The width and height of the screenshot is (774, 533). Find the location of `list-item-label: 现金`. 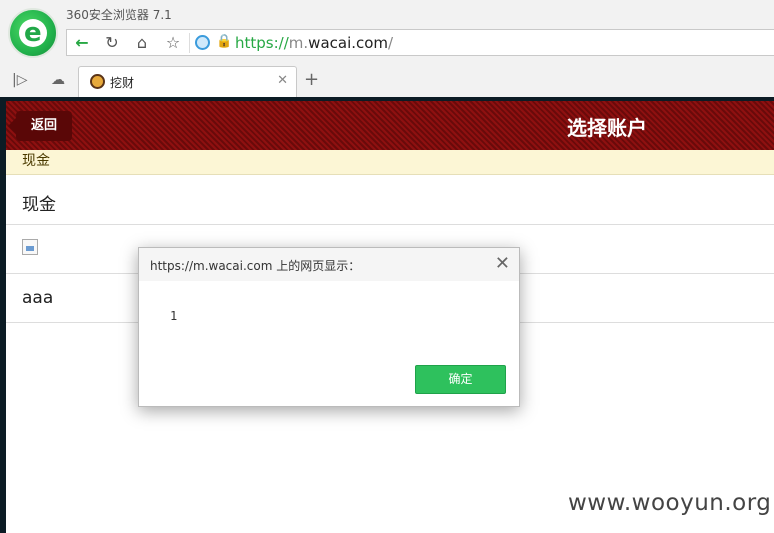

list-item-label: 现金 is located at coordinates (39, 205).